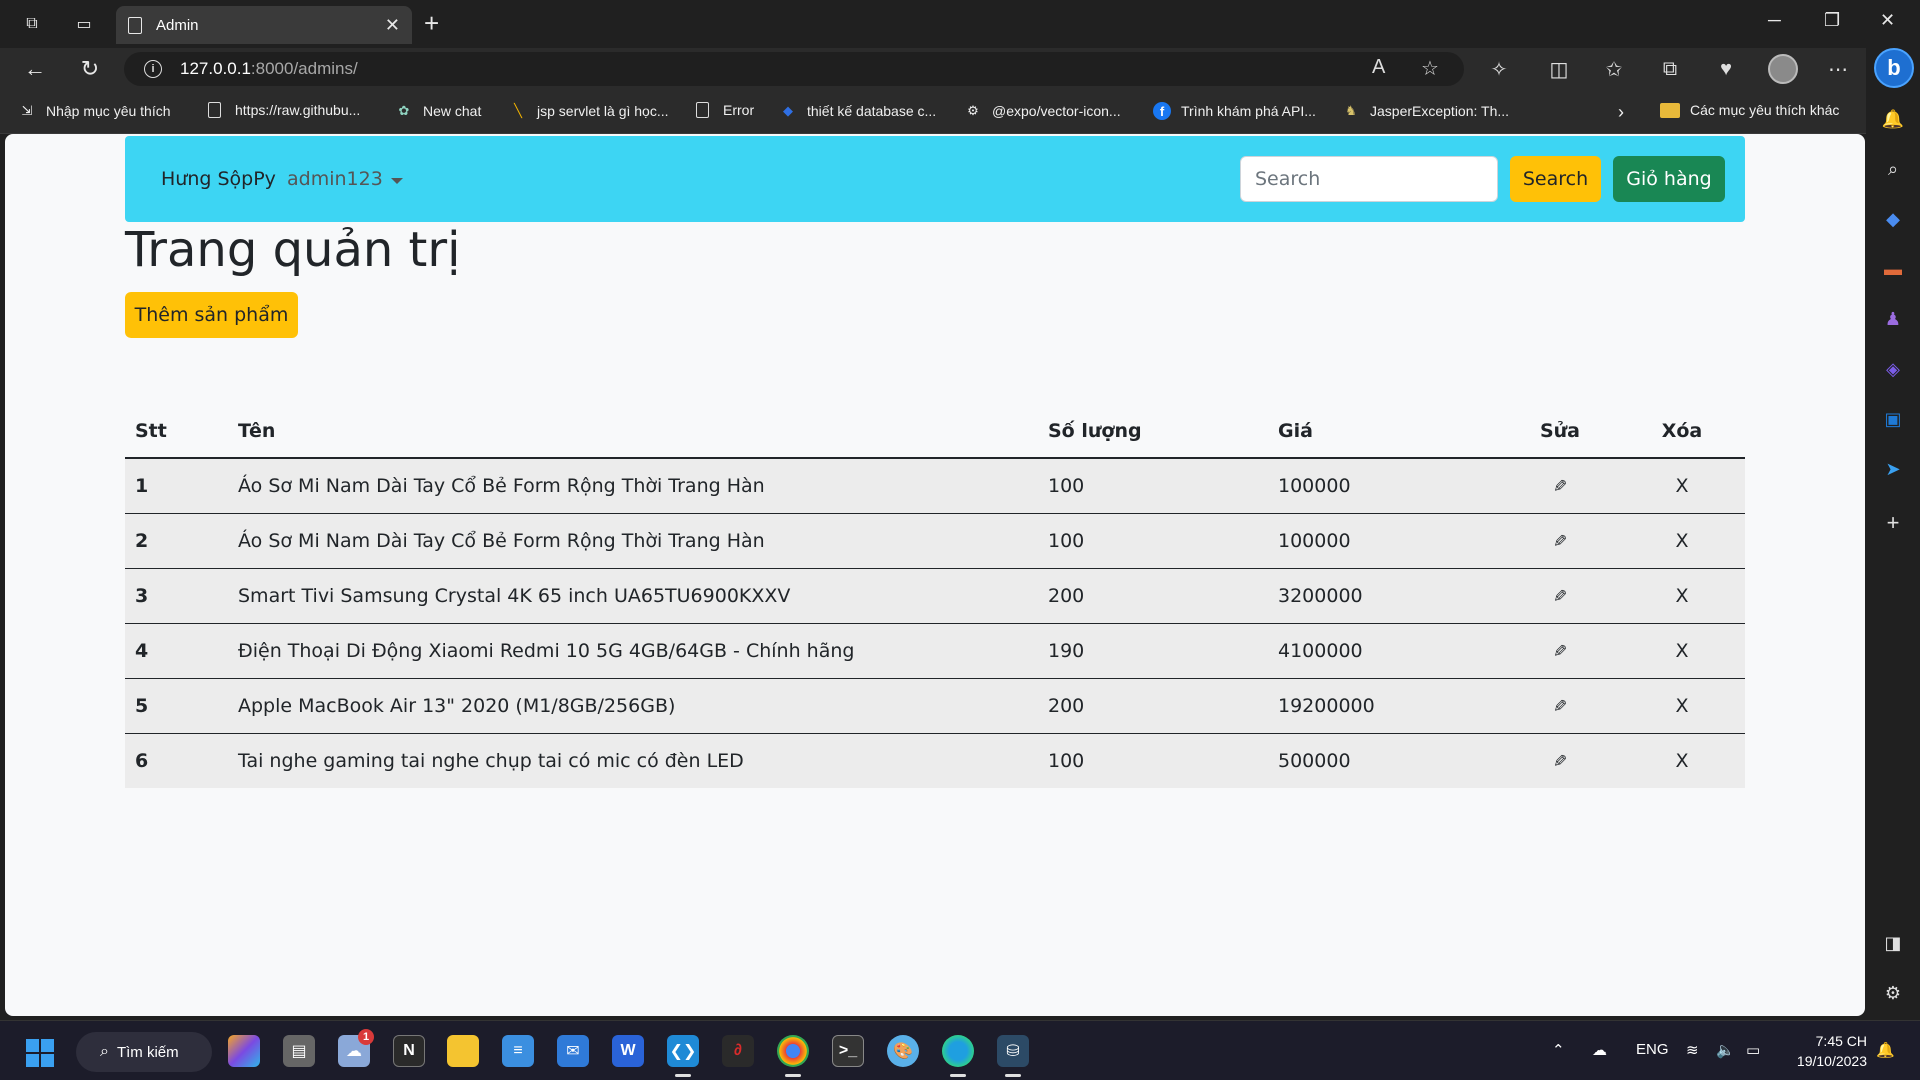  What do you see at coordinates (463, 1051) in the screenshot?
I see `file-explorer-icon` at bounding box center [463, 1051].